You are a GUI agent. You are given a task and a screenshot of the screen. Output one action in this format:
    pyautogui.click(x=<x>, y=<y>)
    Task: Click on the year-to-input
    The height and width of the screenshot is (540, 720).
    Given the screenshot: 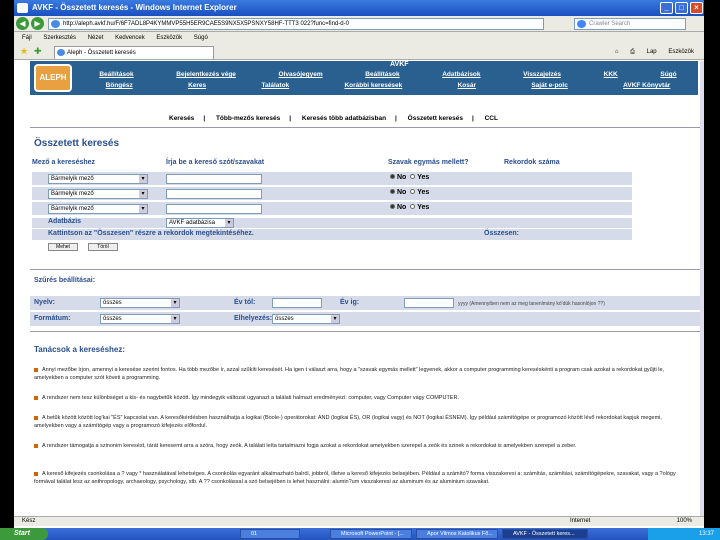 What is the action you would take?
    pyautogui.click(x=429, y=303)
    